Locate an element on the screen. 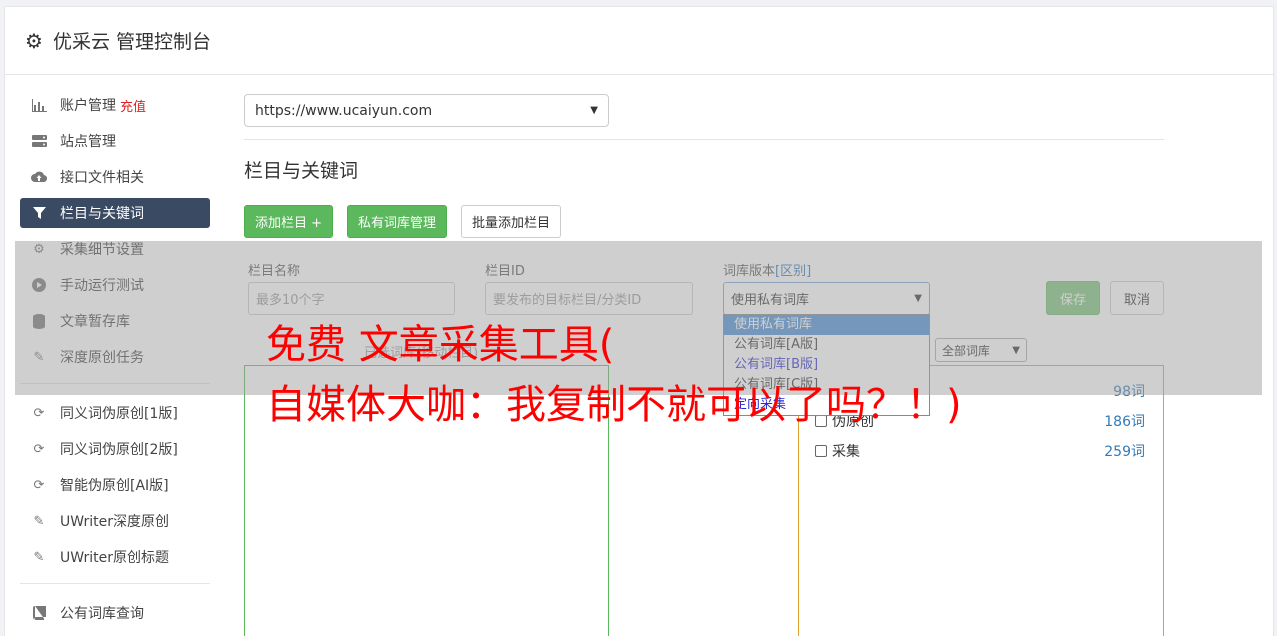  filter-icon is located at coordinates (39, 213).